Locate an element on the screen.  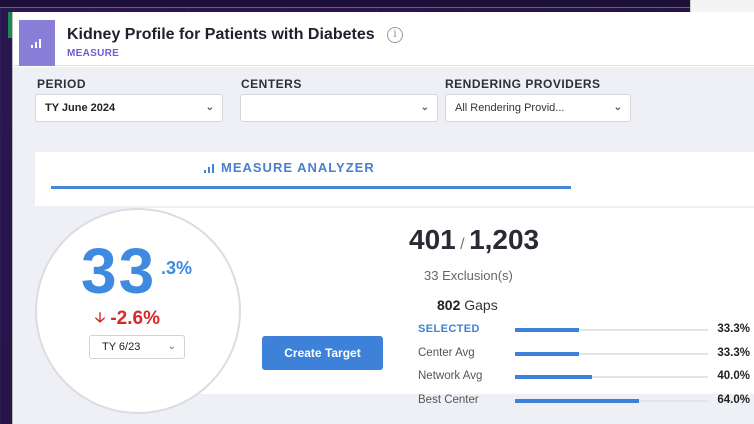
score-decimal: .3% is located at coordinates (177, 268).